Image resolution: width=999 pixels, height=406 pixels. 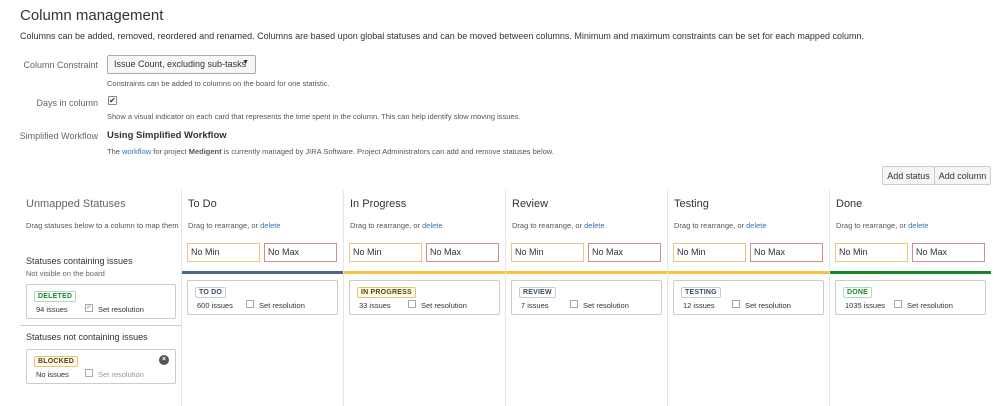 What do you see at coordinates (865, 305) in the screenshot?
I see `issue-count: 1035 issues` at bounding box center [865, 305].